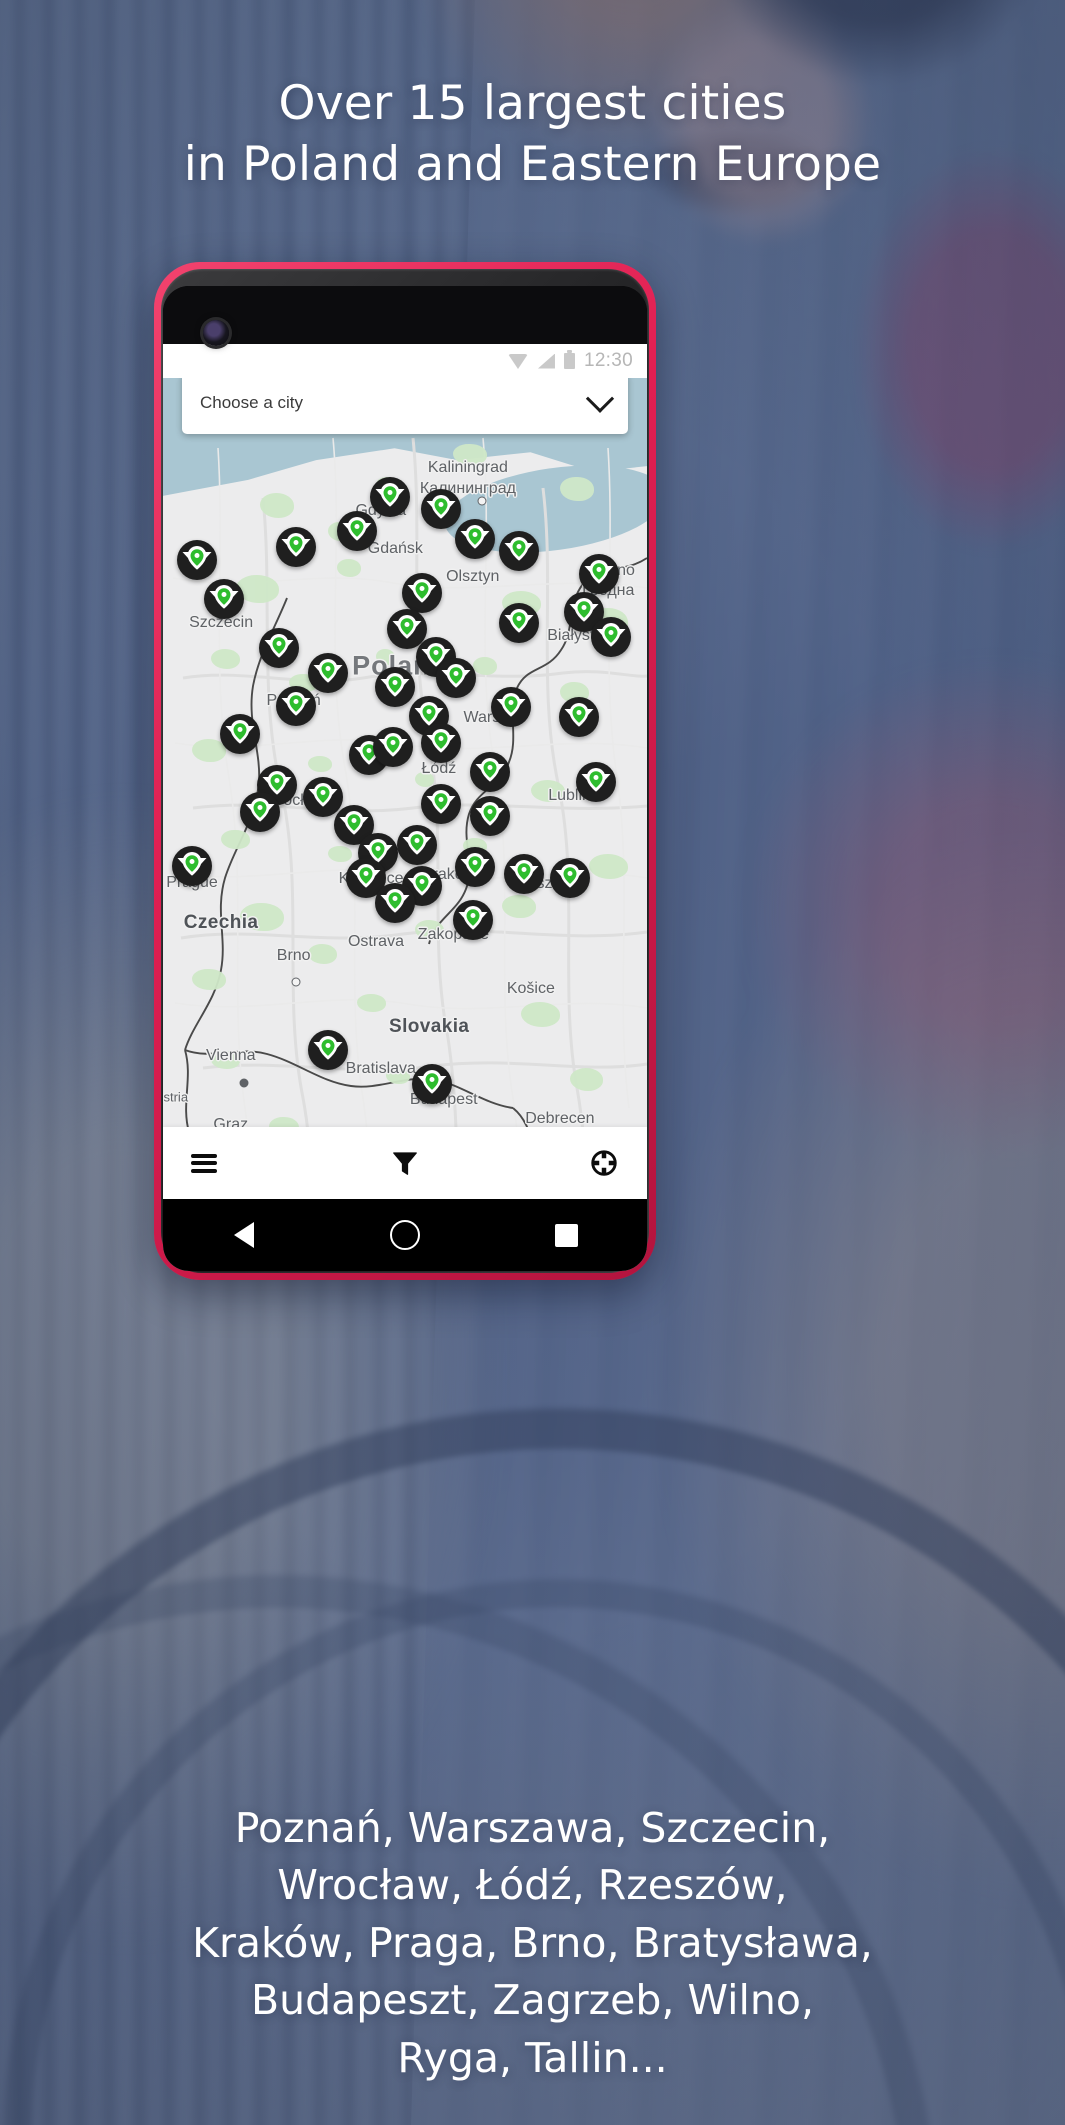 This screenshot has width=1065, height=2125. I want to click on chevron-down-icon, so click(600, 398).